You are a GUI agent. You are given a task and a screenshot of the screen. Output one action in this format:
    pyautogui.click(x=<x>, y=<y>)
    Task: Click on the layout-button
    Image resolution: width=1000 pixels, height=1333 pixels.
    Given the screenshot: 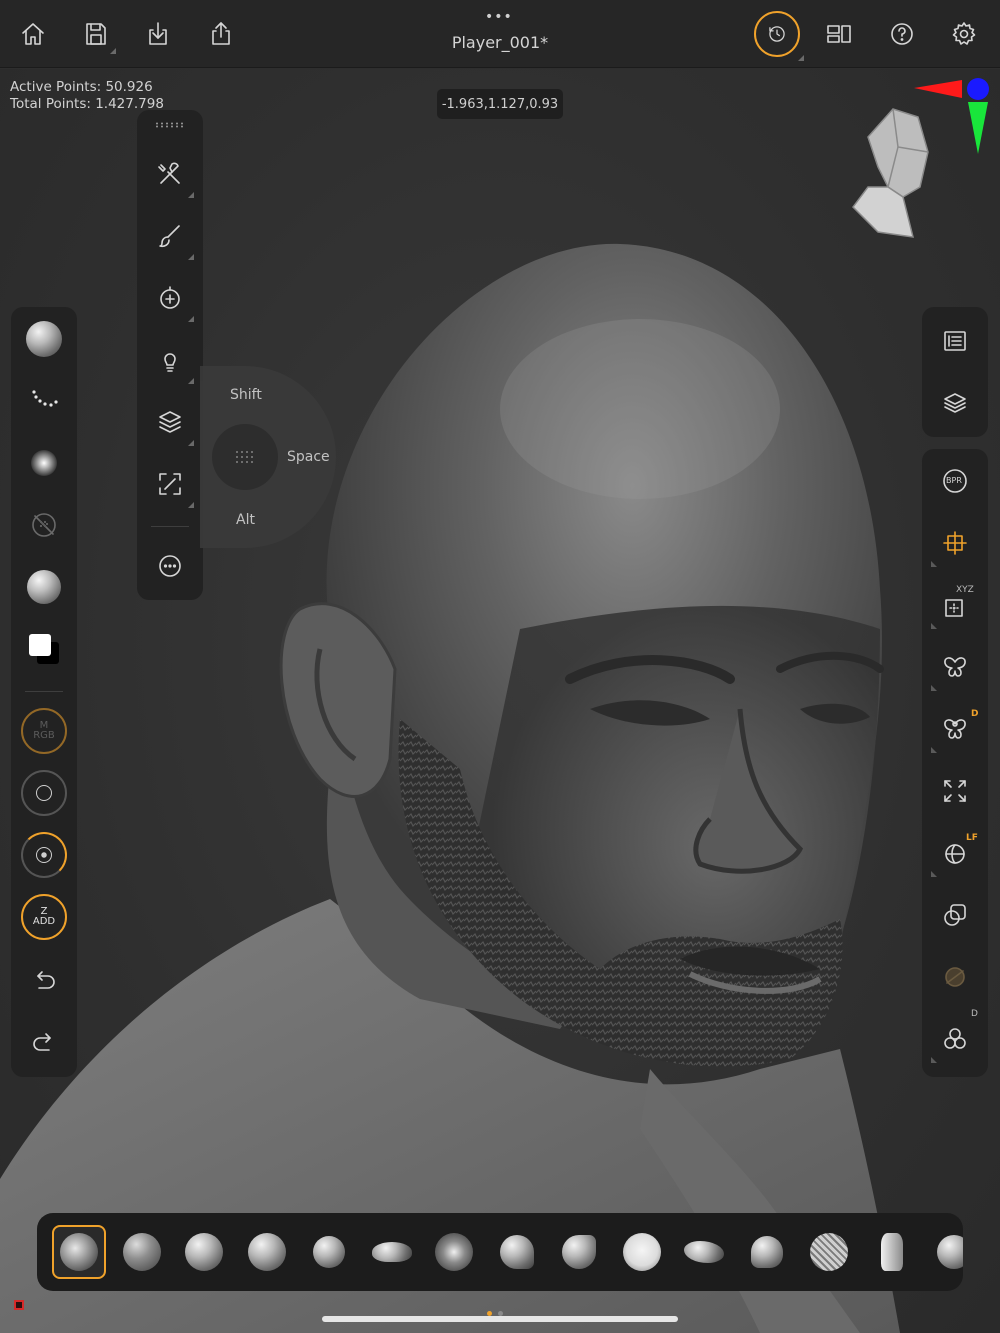 What is the action you would take?
    pyautogui.click(x=839, y=34)
    